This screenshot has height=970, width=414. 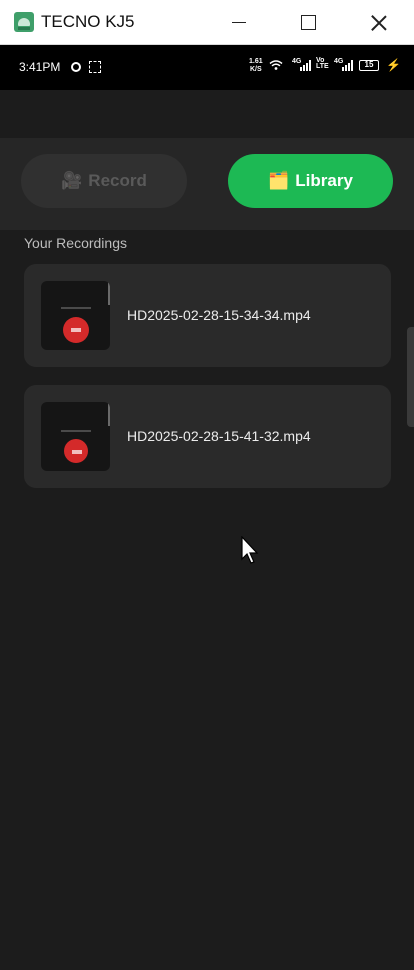 I want to click on wifi-icon, so click(x=276, y=65).